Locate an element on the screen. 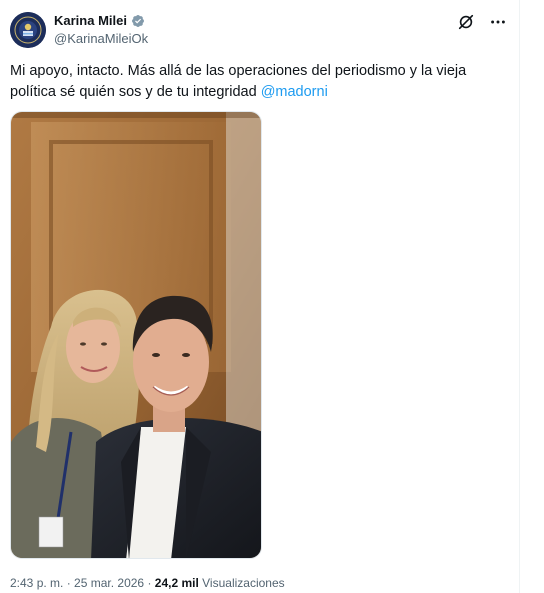 The height and width of the screenshot is (593, 544). timestamp-date: 25 mar. 2026 is located at coordinates (109, 583).